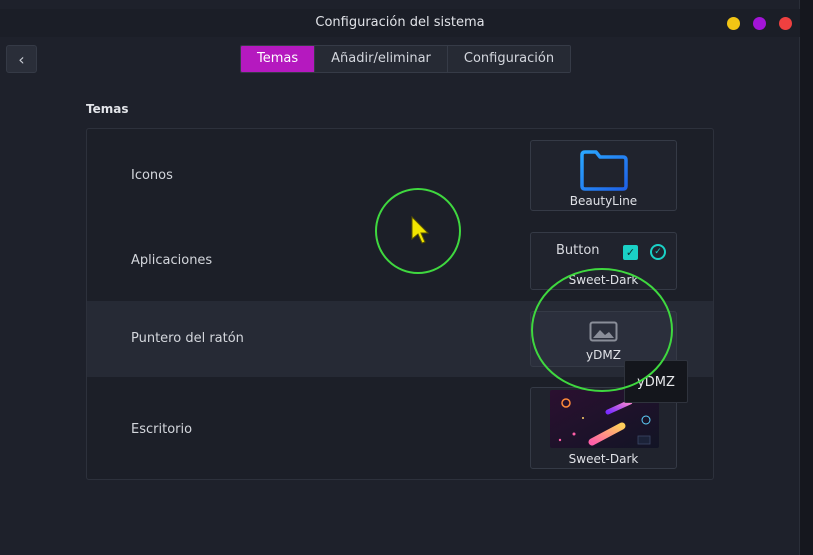 This screenshot has height=555, width=813. Describe the element at coordinates (759, 23) in the screenshot. I see `maximize-button` at that location.